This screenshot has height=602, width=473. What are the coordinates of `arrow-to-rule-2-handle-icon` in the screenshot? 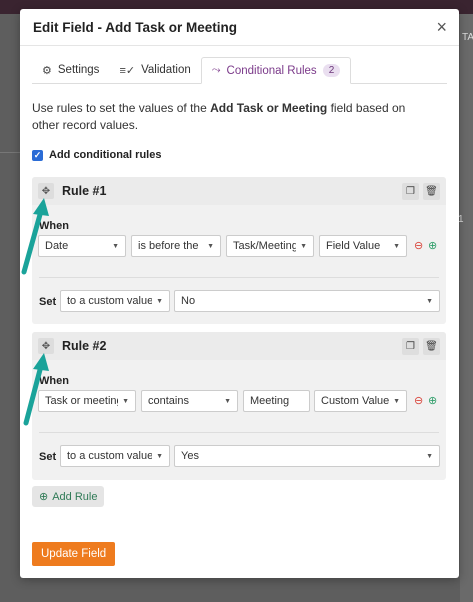 It's located at (36, 389).